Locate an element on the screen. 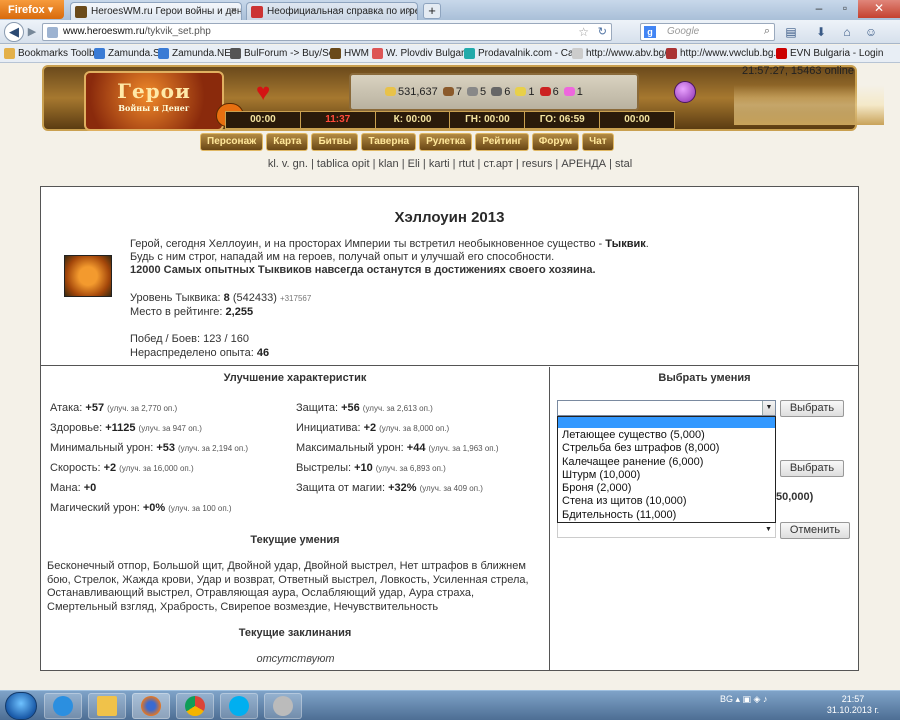  level-next: +317567 is located at coordinates (295, 298).